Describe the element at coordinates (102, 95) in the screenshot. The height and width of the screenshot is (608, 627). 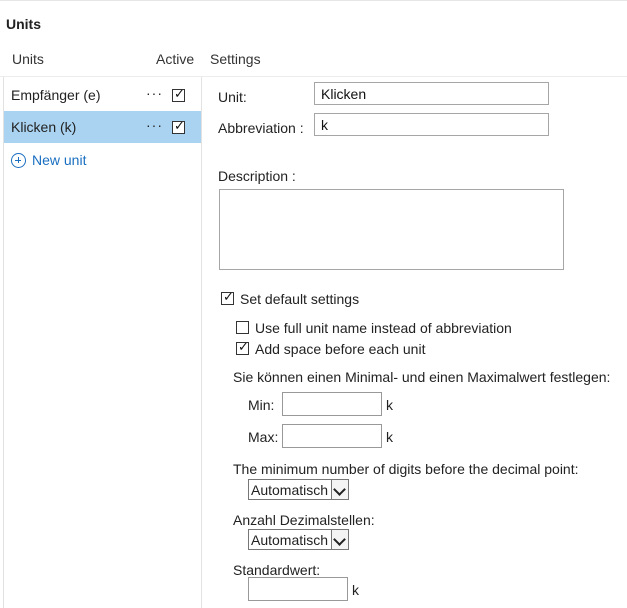
I see `unit-row-empfaenger: Empfänger (e) ···` at that location.